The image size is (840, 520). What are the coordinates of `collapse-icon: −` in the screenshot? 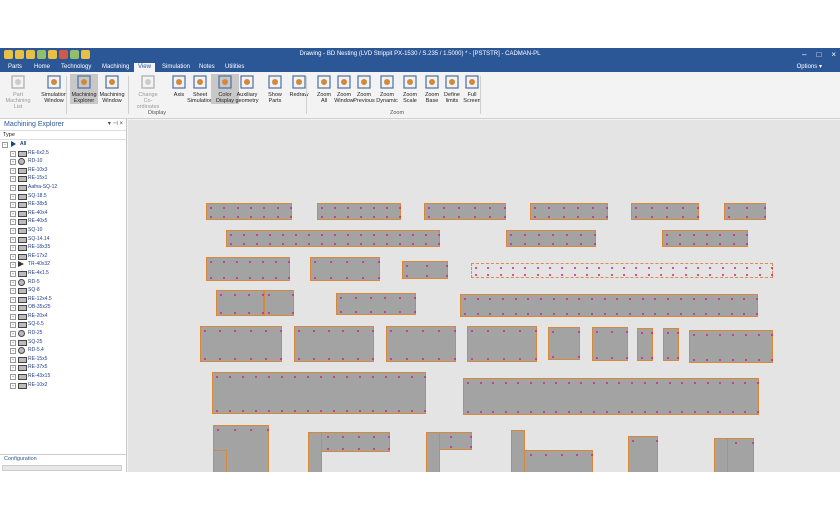 It's located at (5, 145).